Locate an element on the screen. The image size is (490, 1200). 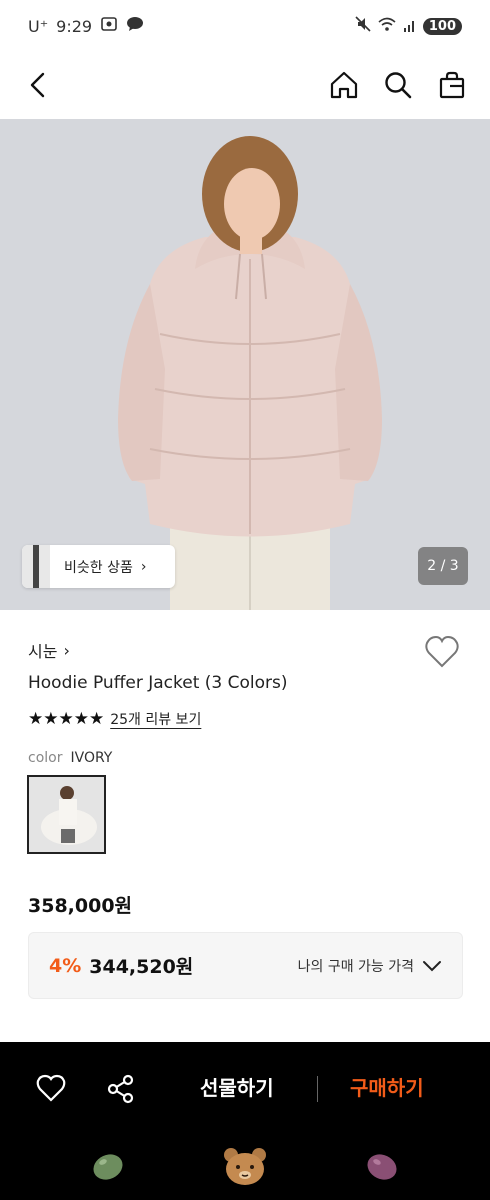
carrier-label: U⁺ is located at coordinates (38, 26).